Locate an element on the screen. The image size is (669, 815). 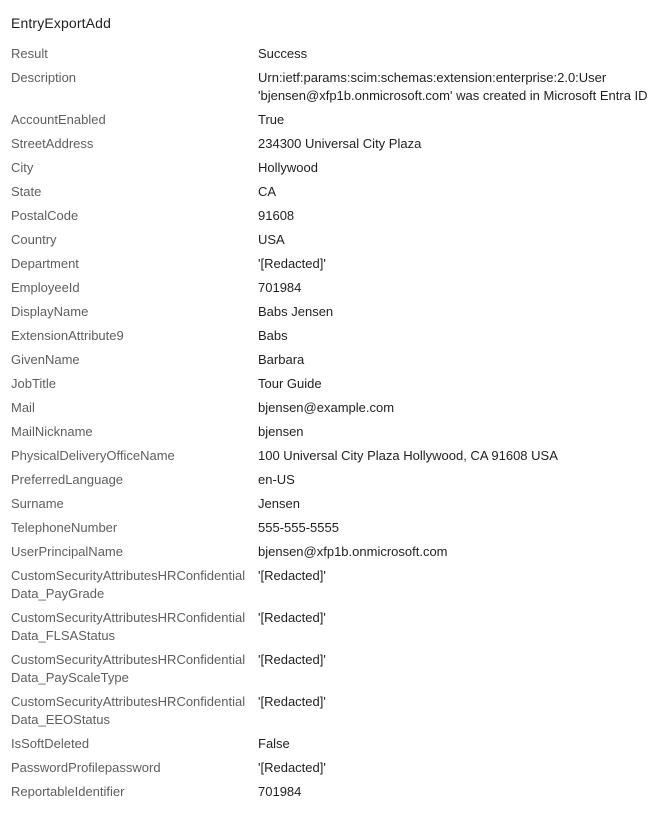
detail-row: State CA is located at coordinates (334, 192).